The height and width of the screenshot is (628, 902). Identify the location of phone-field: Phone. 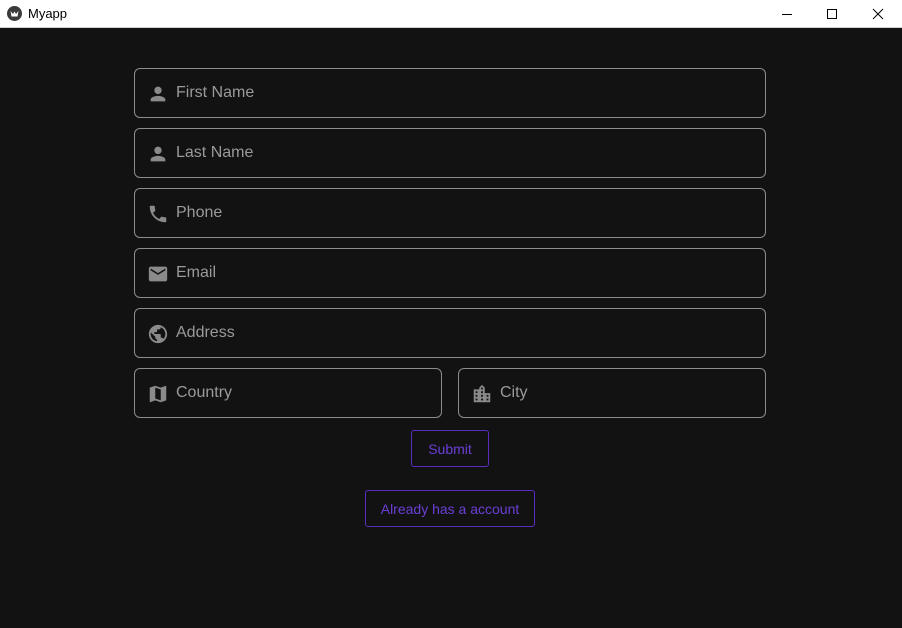
(450, 213).